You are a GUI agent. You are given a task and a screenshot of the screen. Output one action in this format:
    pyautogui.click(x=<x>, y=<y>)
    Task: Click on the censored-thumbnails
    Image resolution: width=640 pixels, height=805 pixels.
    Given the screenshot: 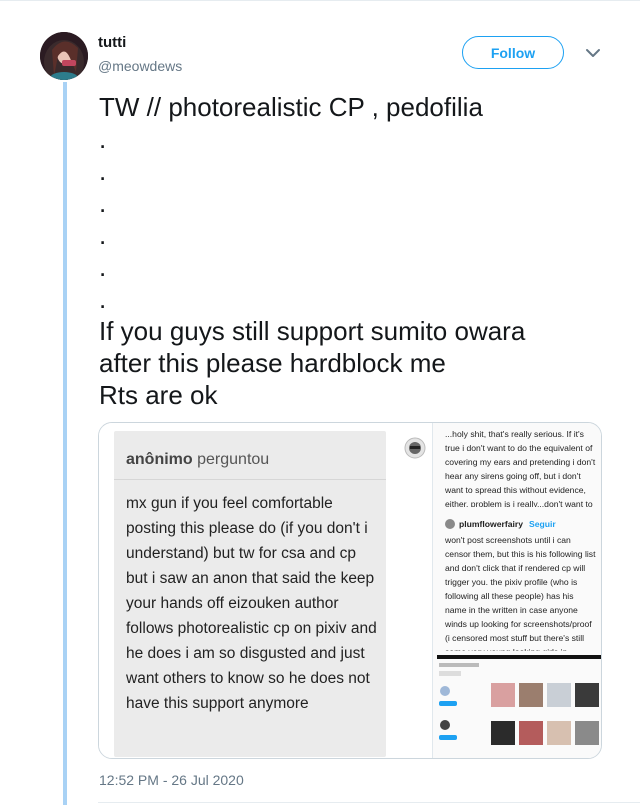 What is the action you would take?
    pyautogui.click(x=519, y=700)
    